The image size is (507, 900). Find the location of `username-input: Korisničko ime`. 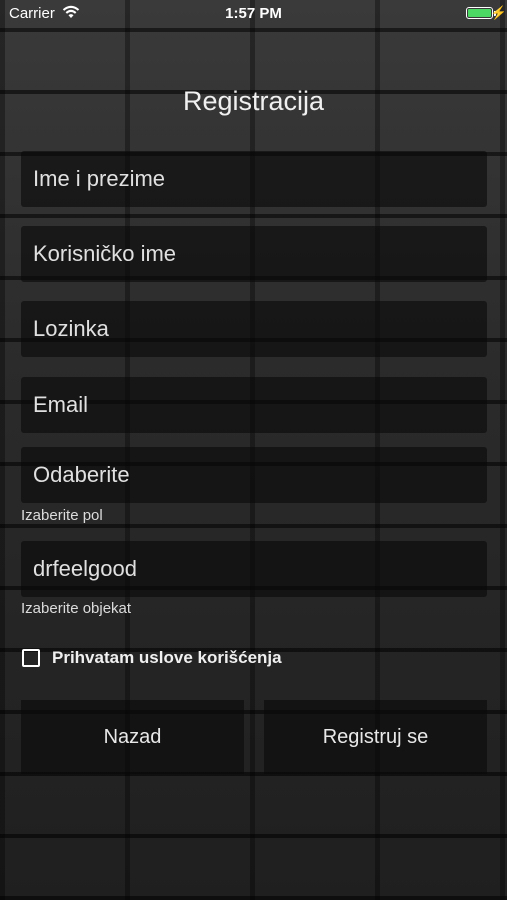

username-input: Korisničko ime is located at coordinates (254, 254).